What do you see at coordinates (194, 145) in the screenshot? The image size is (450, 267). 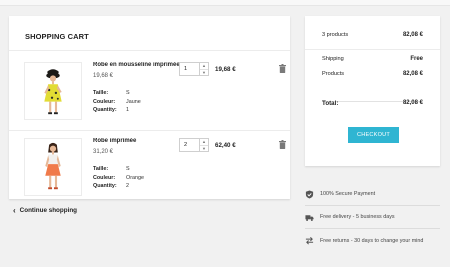 I see `quantity-stepper: 2 ▲ ▼` at bounding box center [194, 145].